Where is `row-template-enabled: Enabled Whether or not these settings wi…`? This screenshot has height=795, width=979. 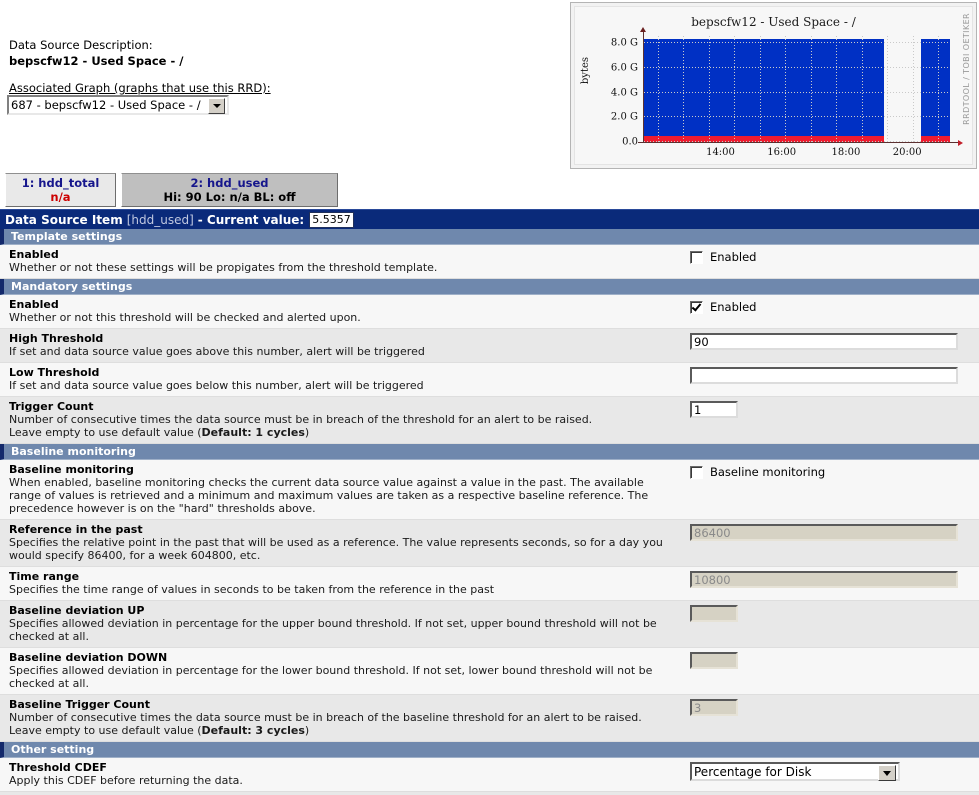 row-template-enabled: Enabled Whether or not these settings wi… is located at coordinates (489, 262).